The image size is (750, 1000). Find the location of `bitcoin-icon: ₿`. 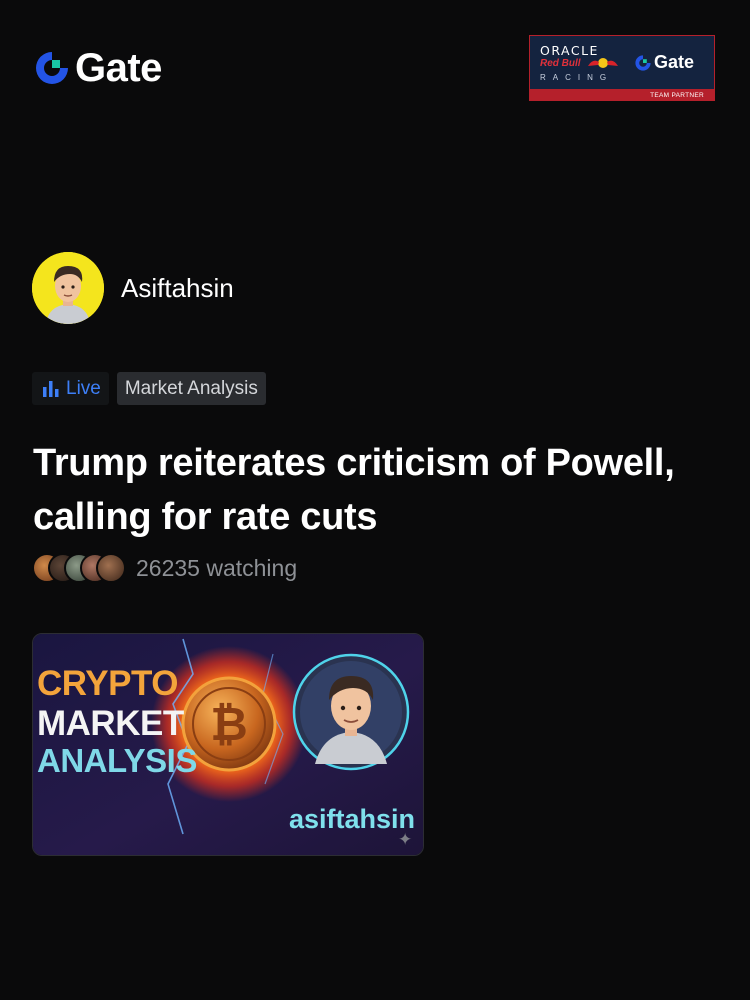

bitcoin-icon: ₿ is located at coordinates (229, 724).